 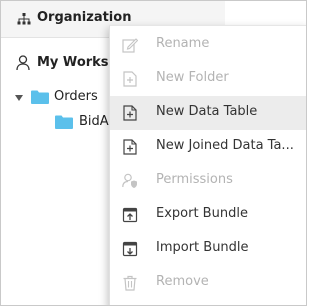 What do you see at coordinates (130, 79) in the screenshot?
I see `new-folder-icon` at bounding box center [130, 79].